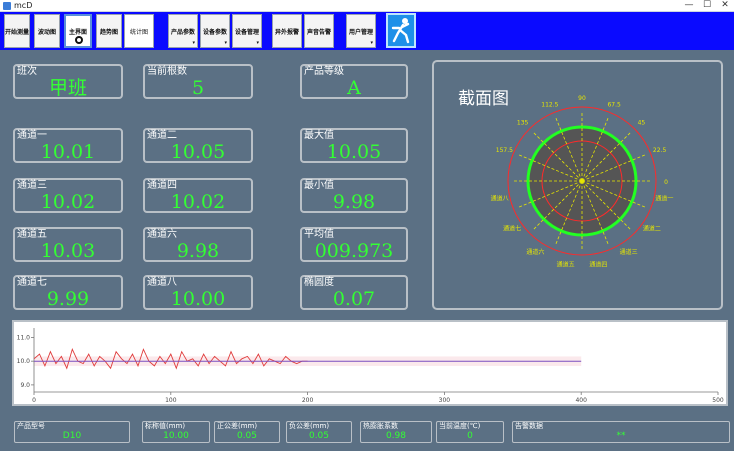 Image resolution: width=734 pixels, height=451 pixels. What do you see at coordinates (171, 400) in the screenshot?
I see `x-tick-label: 100` at bounding box center [171, 400].